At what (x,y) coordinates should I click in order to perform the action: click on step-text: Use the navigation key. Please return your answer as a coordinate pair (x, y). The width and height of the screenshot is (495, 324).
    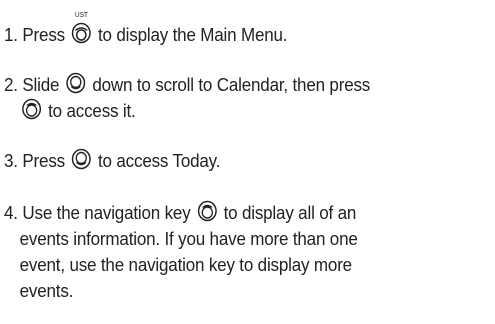
    Looking at the image, I should click on (106, 212).